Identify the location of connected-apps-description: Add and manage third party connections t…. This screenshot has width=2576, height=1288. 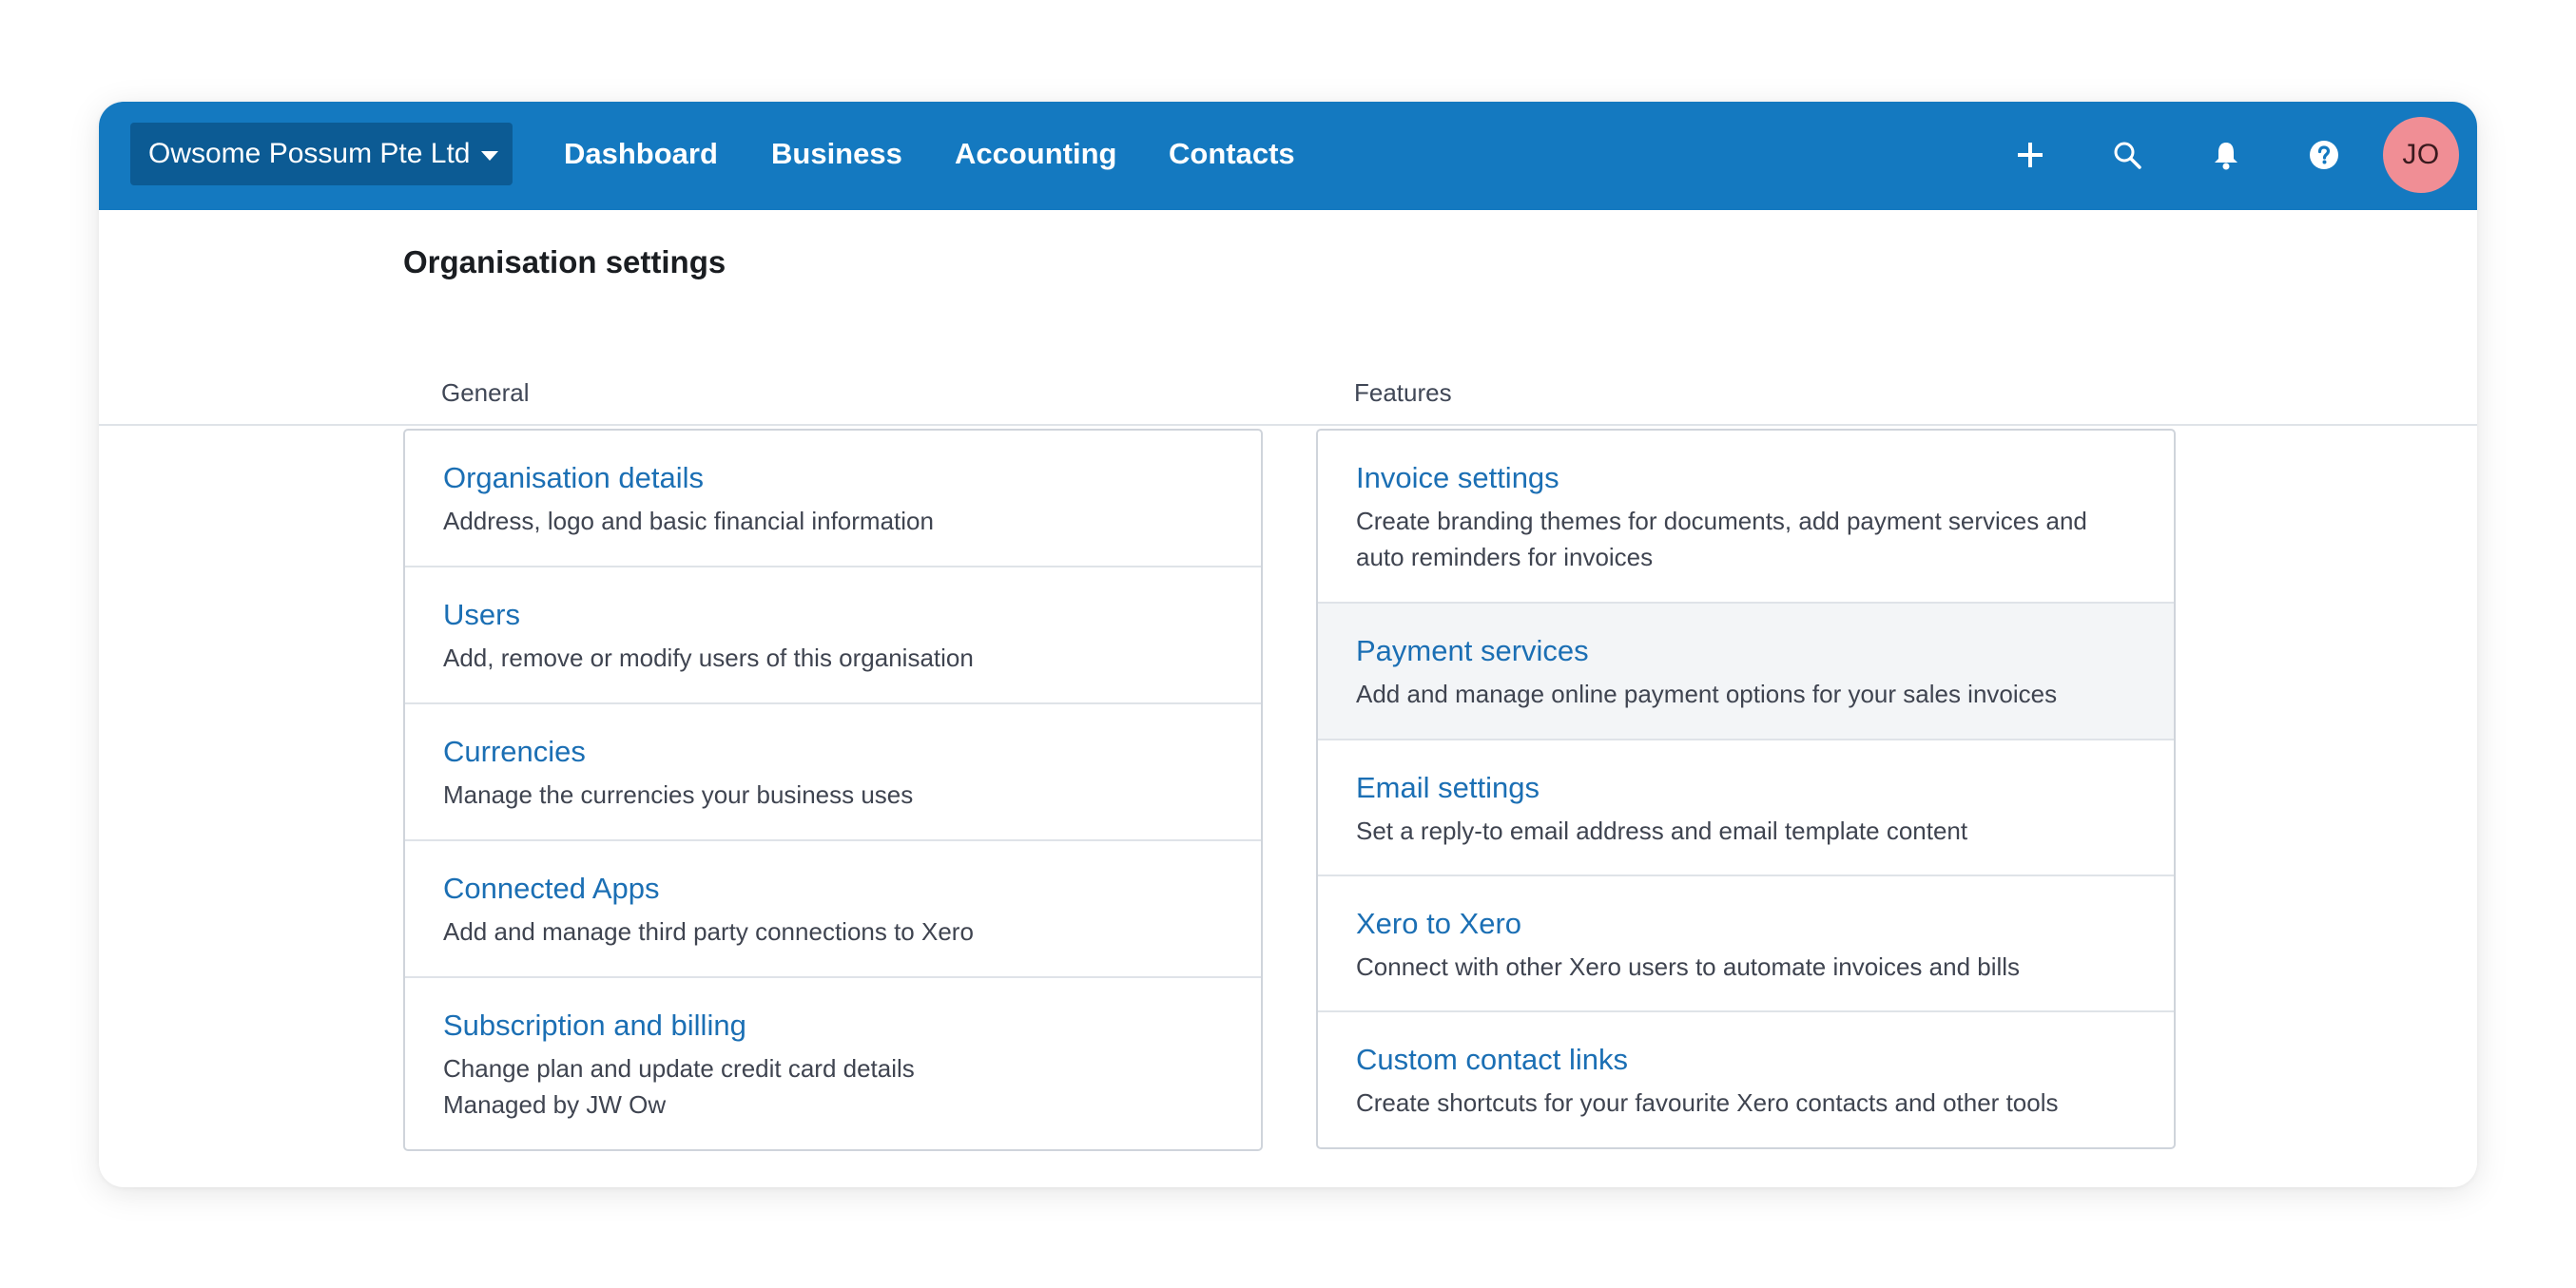
(708, 932).